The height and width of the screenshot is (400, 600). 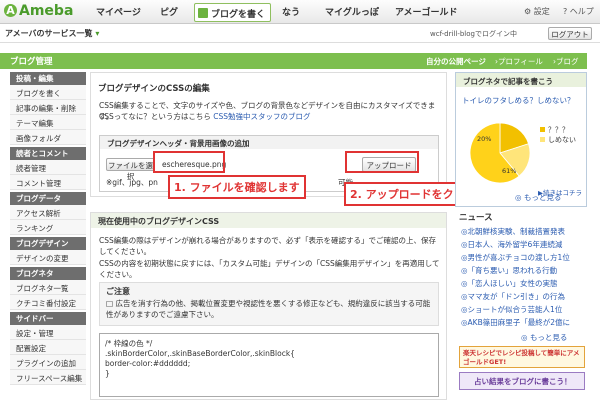 I want to click on section-blogneta: ブログネタ, so click(x=48, y=273).